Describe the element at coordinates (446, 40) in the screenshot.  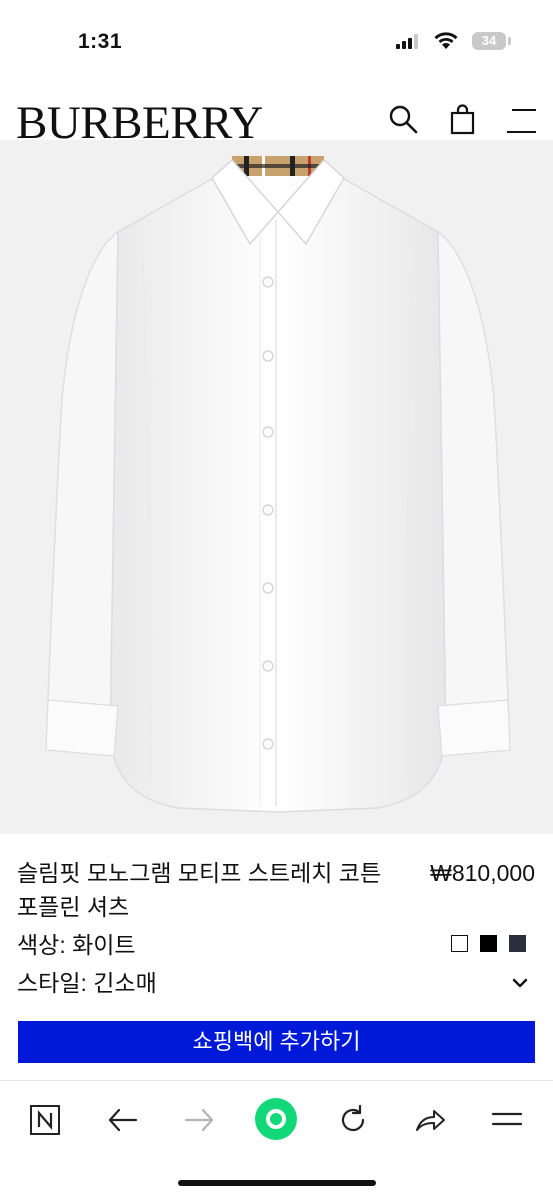
I see `wifi-icon` at that location.